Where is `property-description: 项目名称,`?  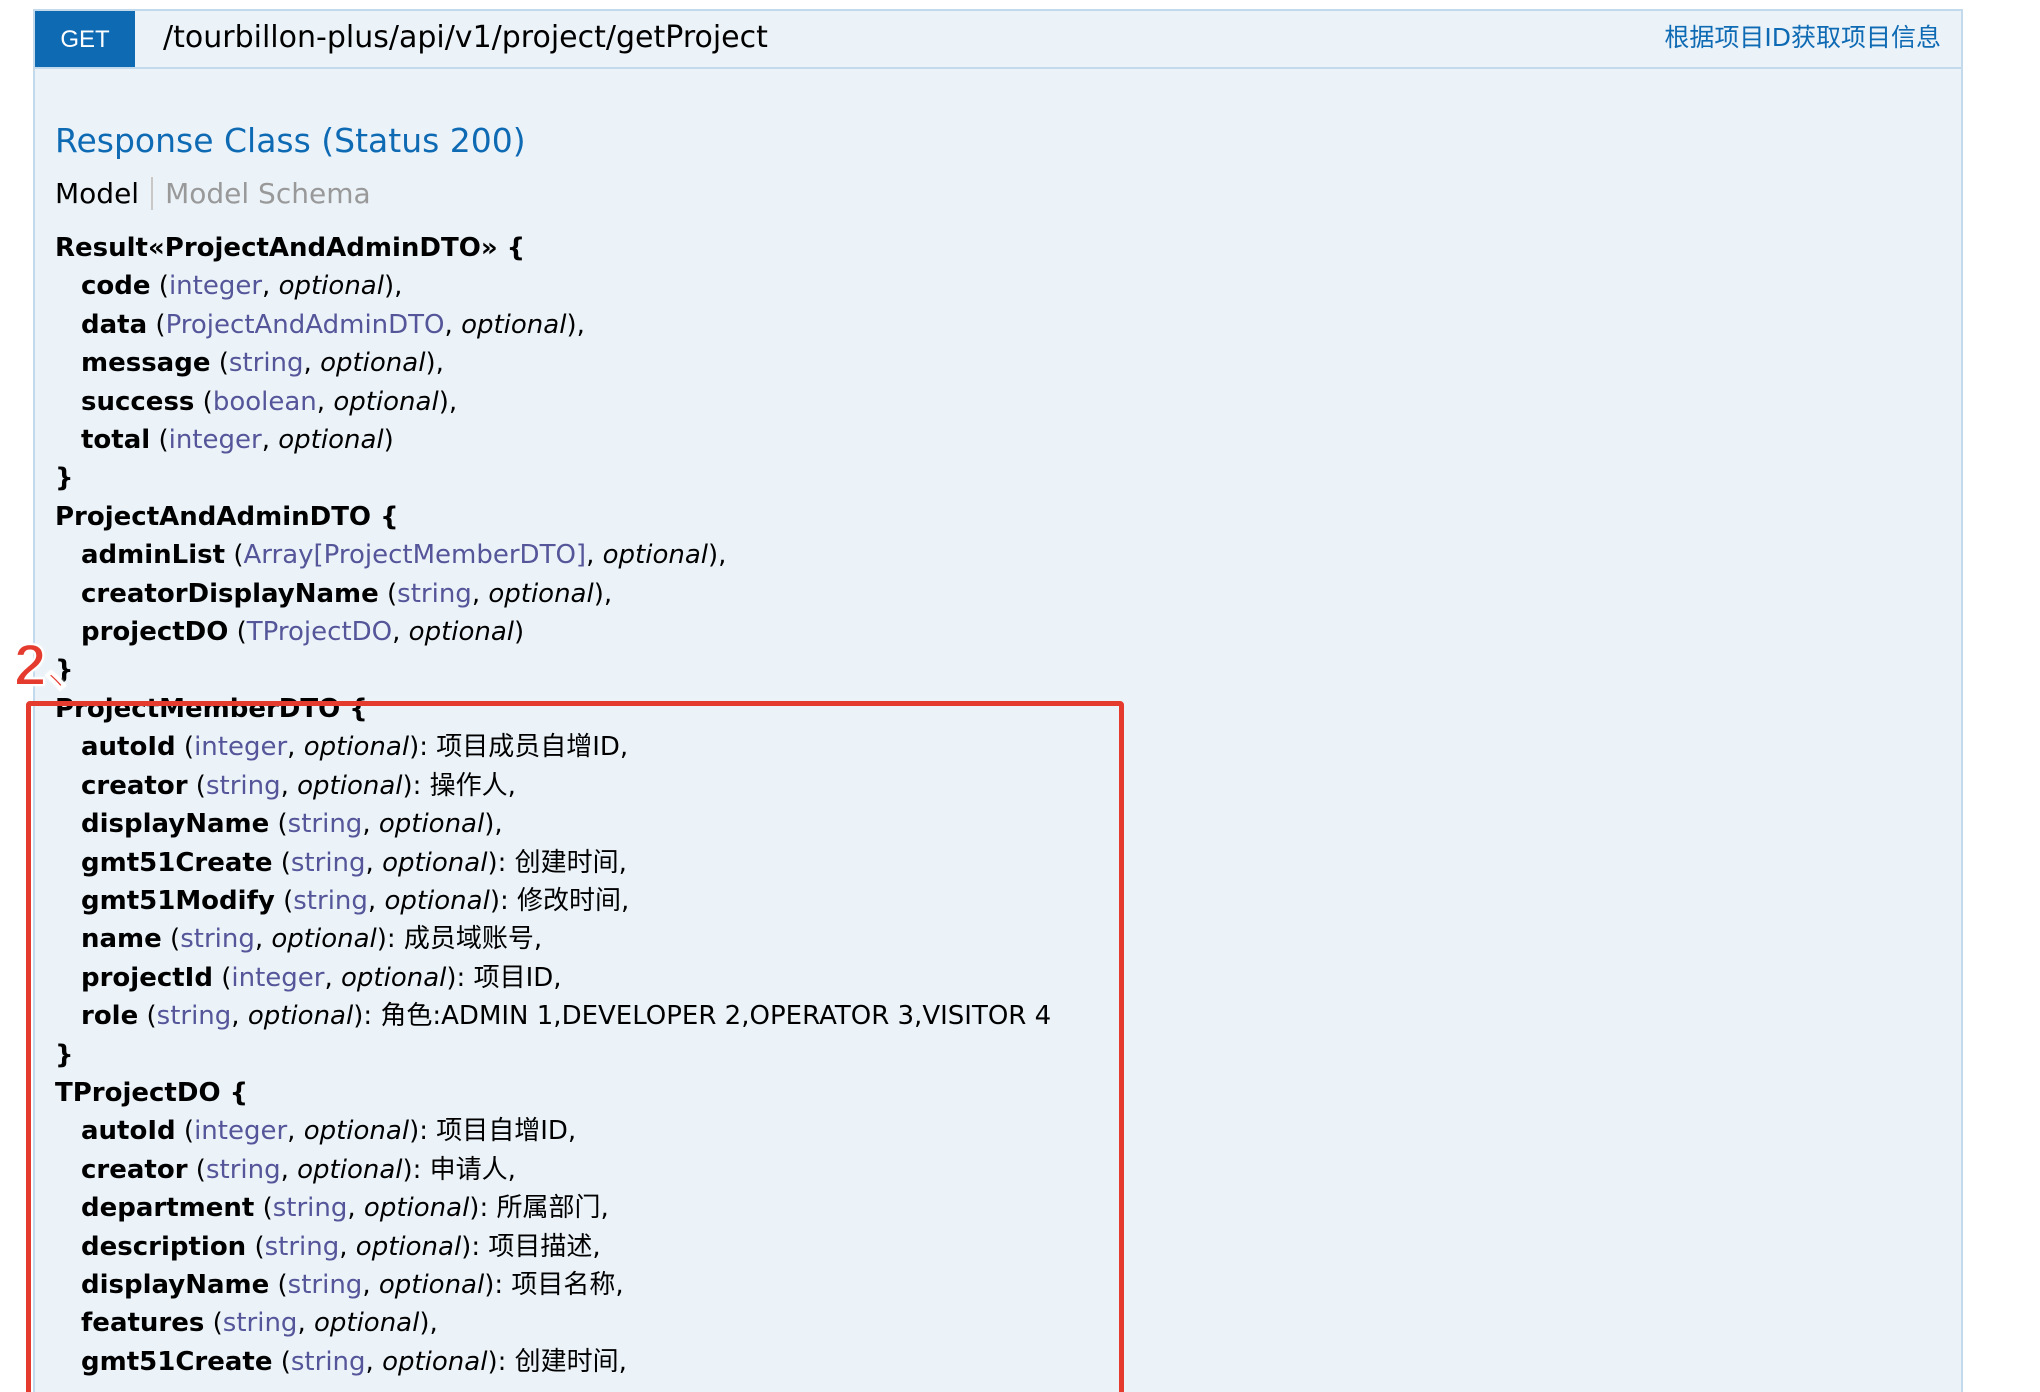 property-description: 项目名称, is located at coordinates (567, 1284).